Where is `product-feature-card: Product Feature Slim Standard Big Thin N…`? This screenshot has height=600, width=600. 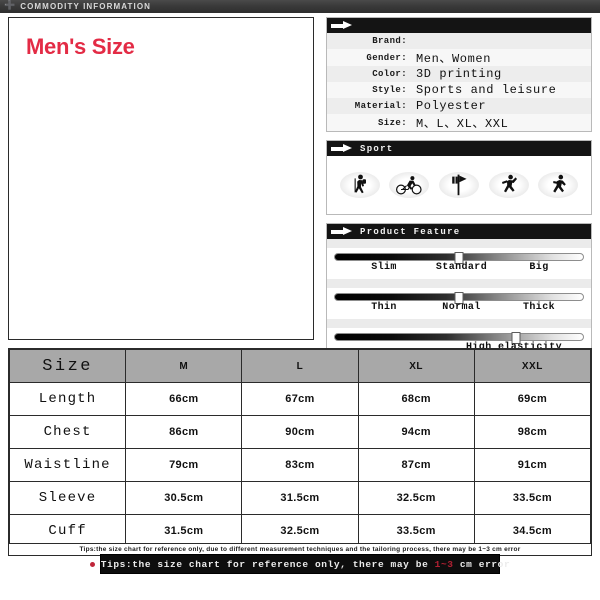
product-feature-card: Product Feature Slim Standard Big Thin N… is located at coordinates (459, 291).